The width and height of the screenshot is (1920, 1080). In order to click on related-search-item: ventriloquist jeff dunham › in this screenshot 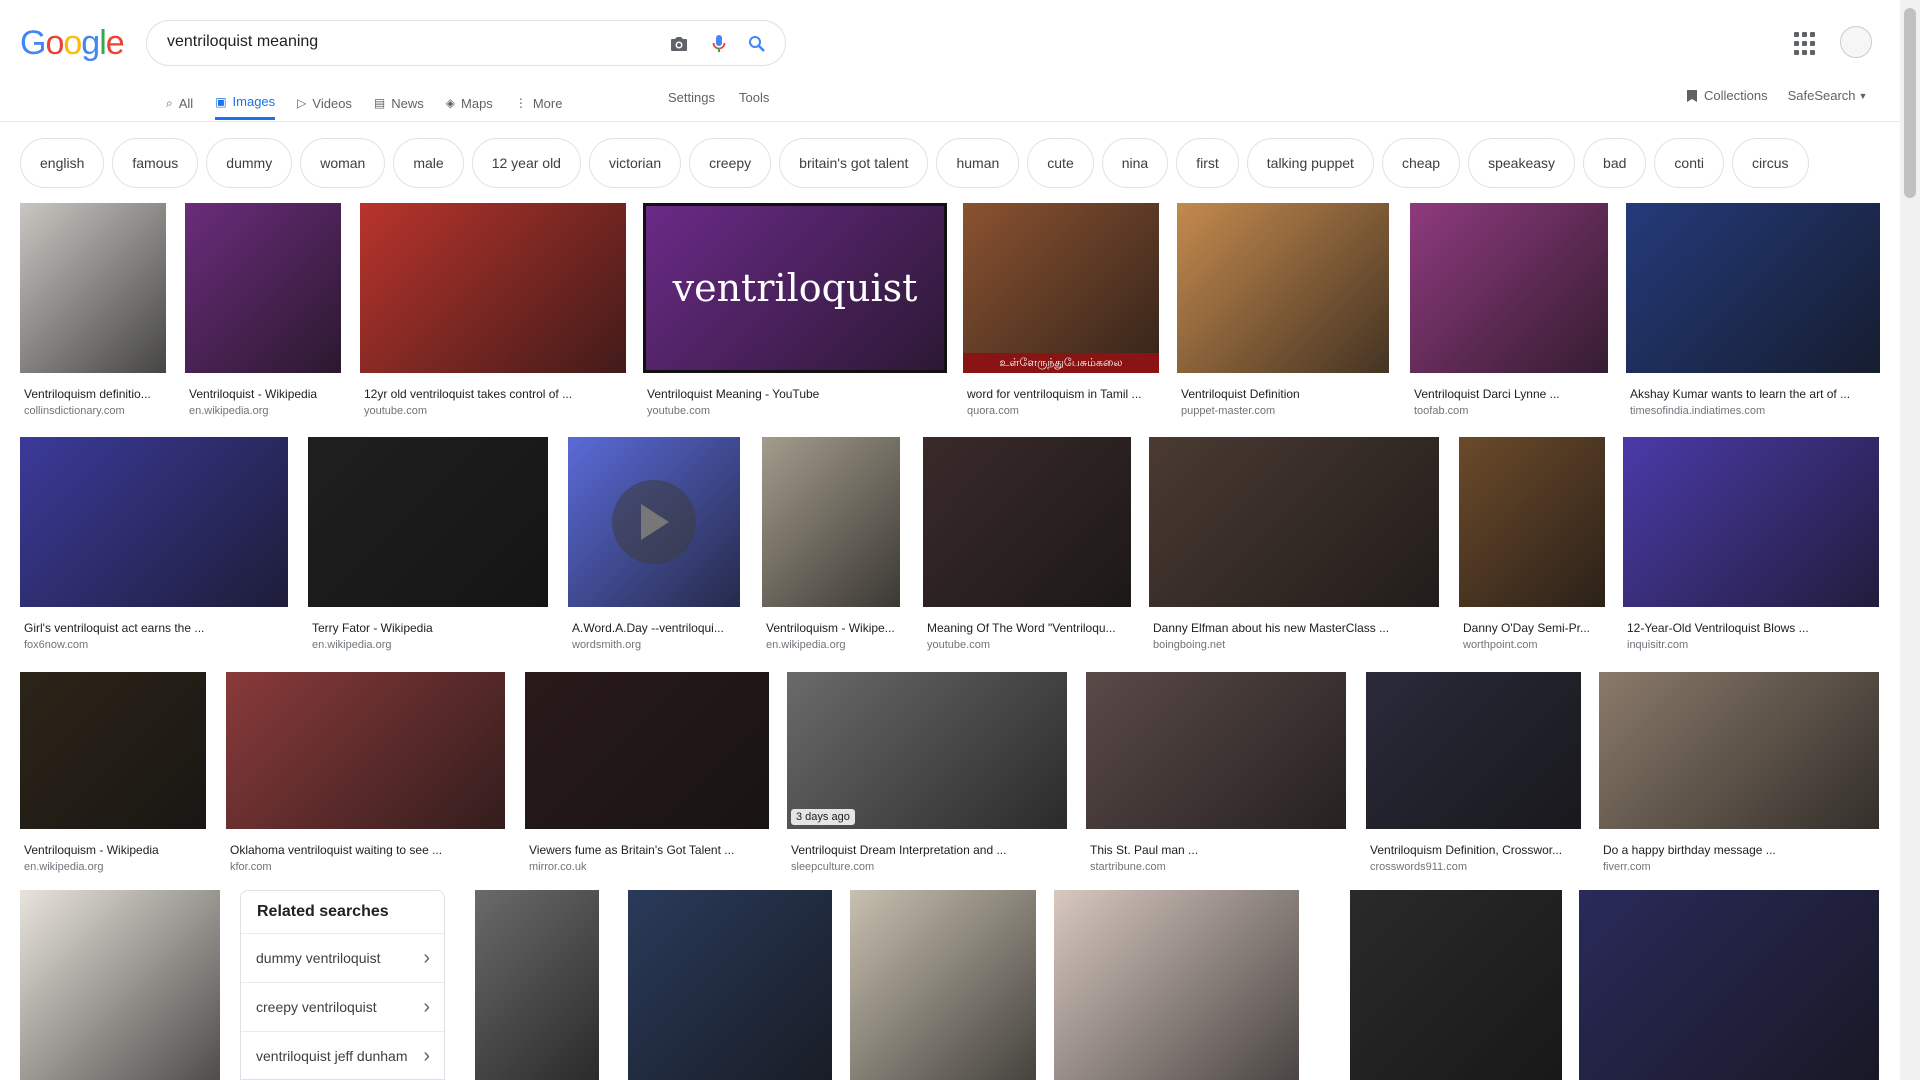, I will do `click(342, 1056)`.